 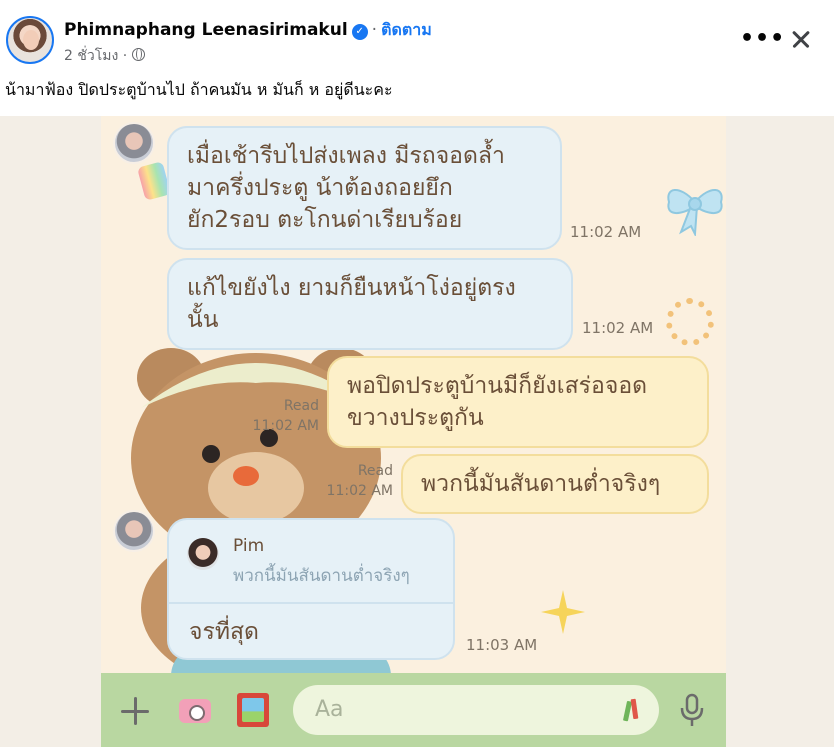 I want to click on message-bubble: พวกนี้มันสันดานต่ำจริงๆ, so click(x=555, y=484).